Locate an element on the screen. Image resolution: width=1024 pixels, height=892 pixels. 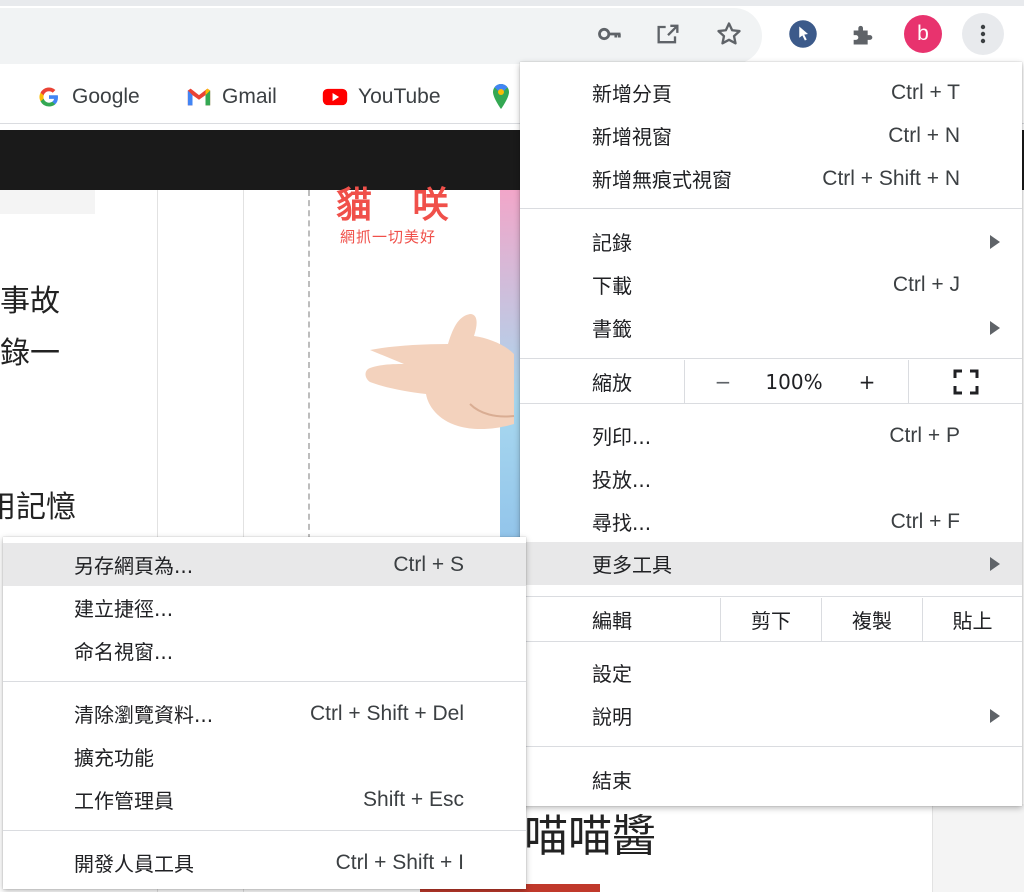
menu-item-label: 工作管理員 is located at coordinates (124, 801).